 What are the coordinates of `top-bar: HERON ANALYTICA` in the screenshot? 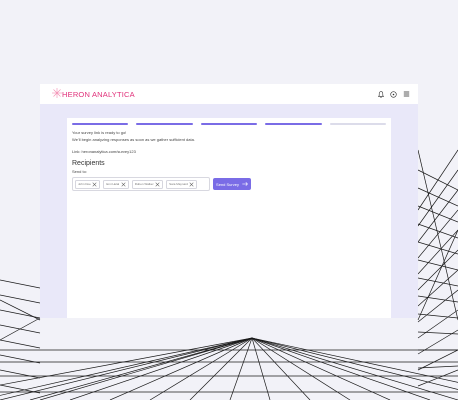 It's located at (229, 94).